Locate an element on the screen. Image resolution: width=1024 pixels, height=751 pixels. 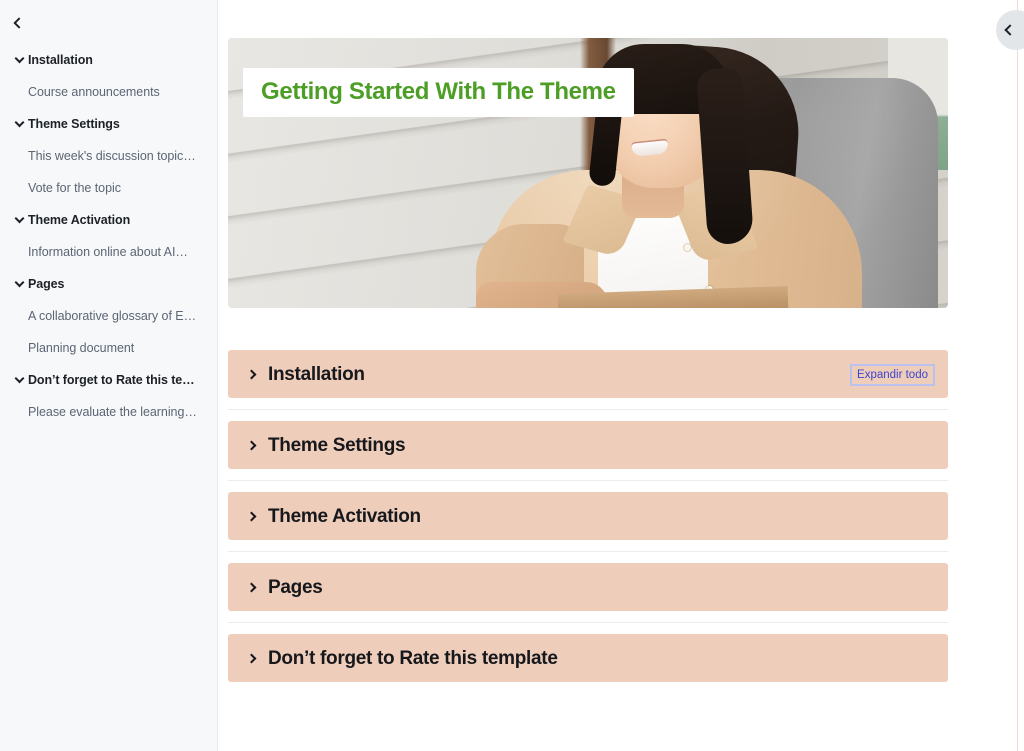
accordion-item: Pages is located at coordinates (588, 587).